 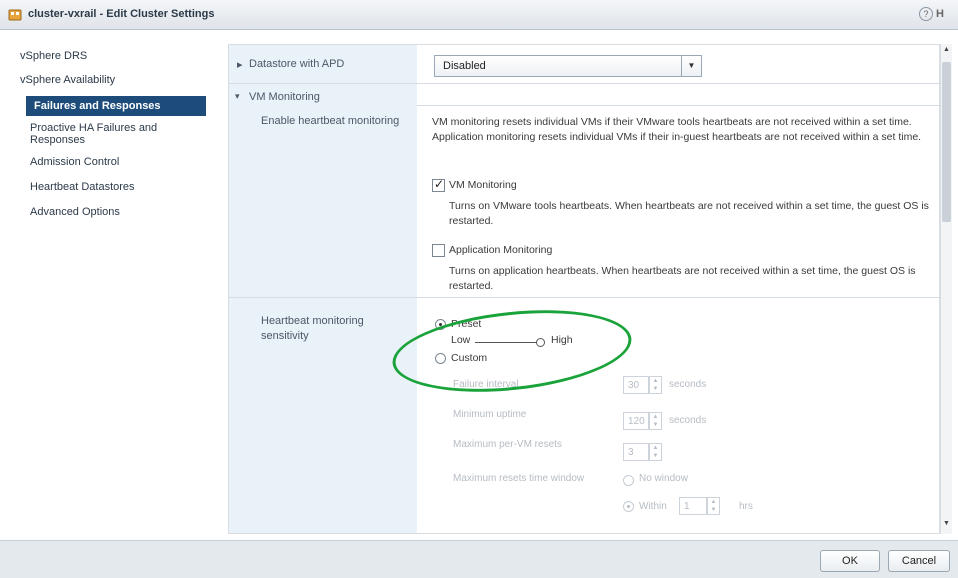 I want to click on max-resets-value: 3, so click(x=631, y=452).